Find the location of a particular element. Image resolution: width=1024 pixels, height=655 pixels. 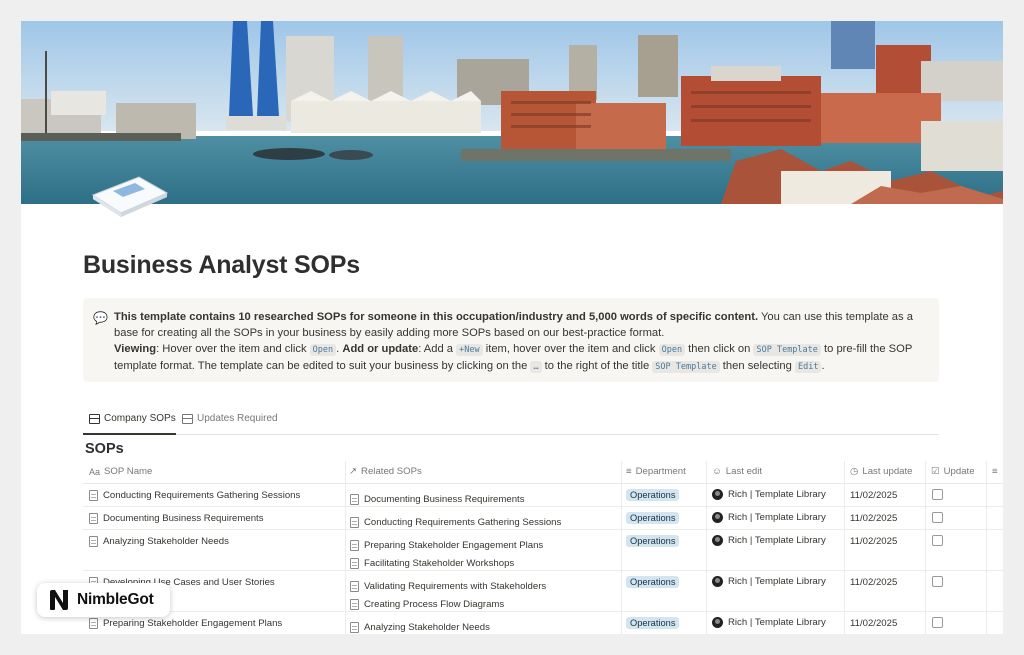

nimblegot-logo-icon is located at coordinates (59, 600).